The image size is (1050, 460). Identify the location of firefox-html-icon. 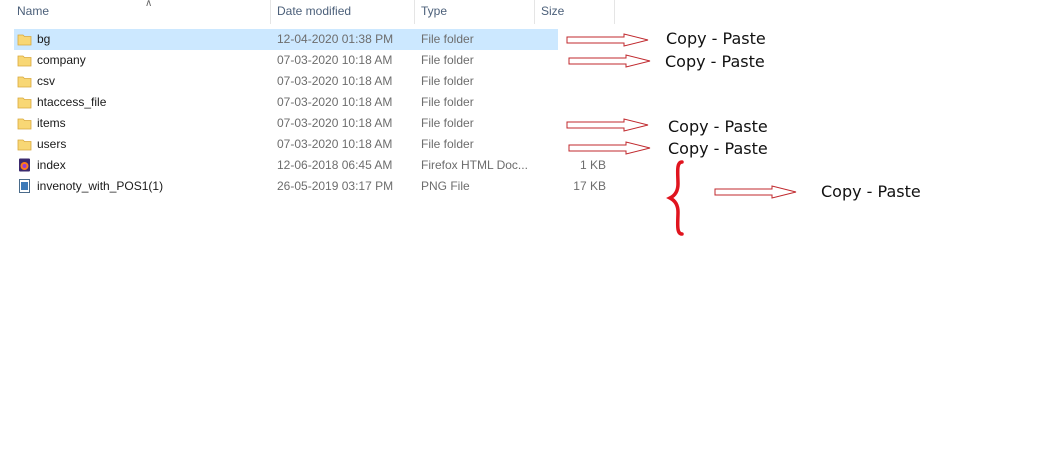
(24, 165).